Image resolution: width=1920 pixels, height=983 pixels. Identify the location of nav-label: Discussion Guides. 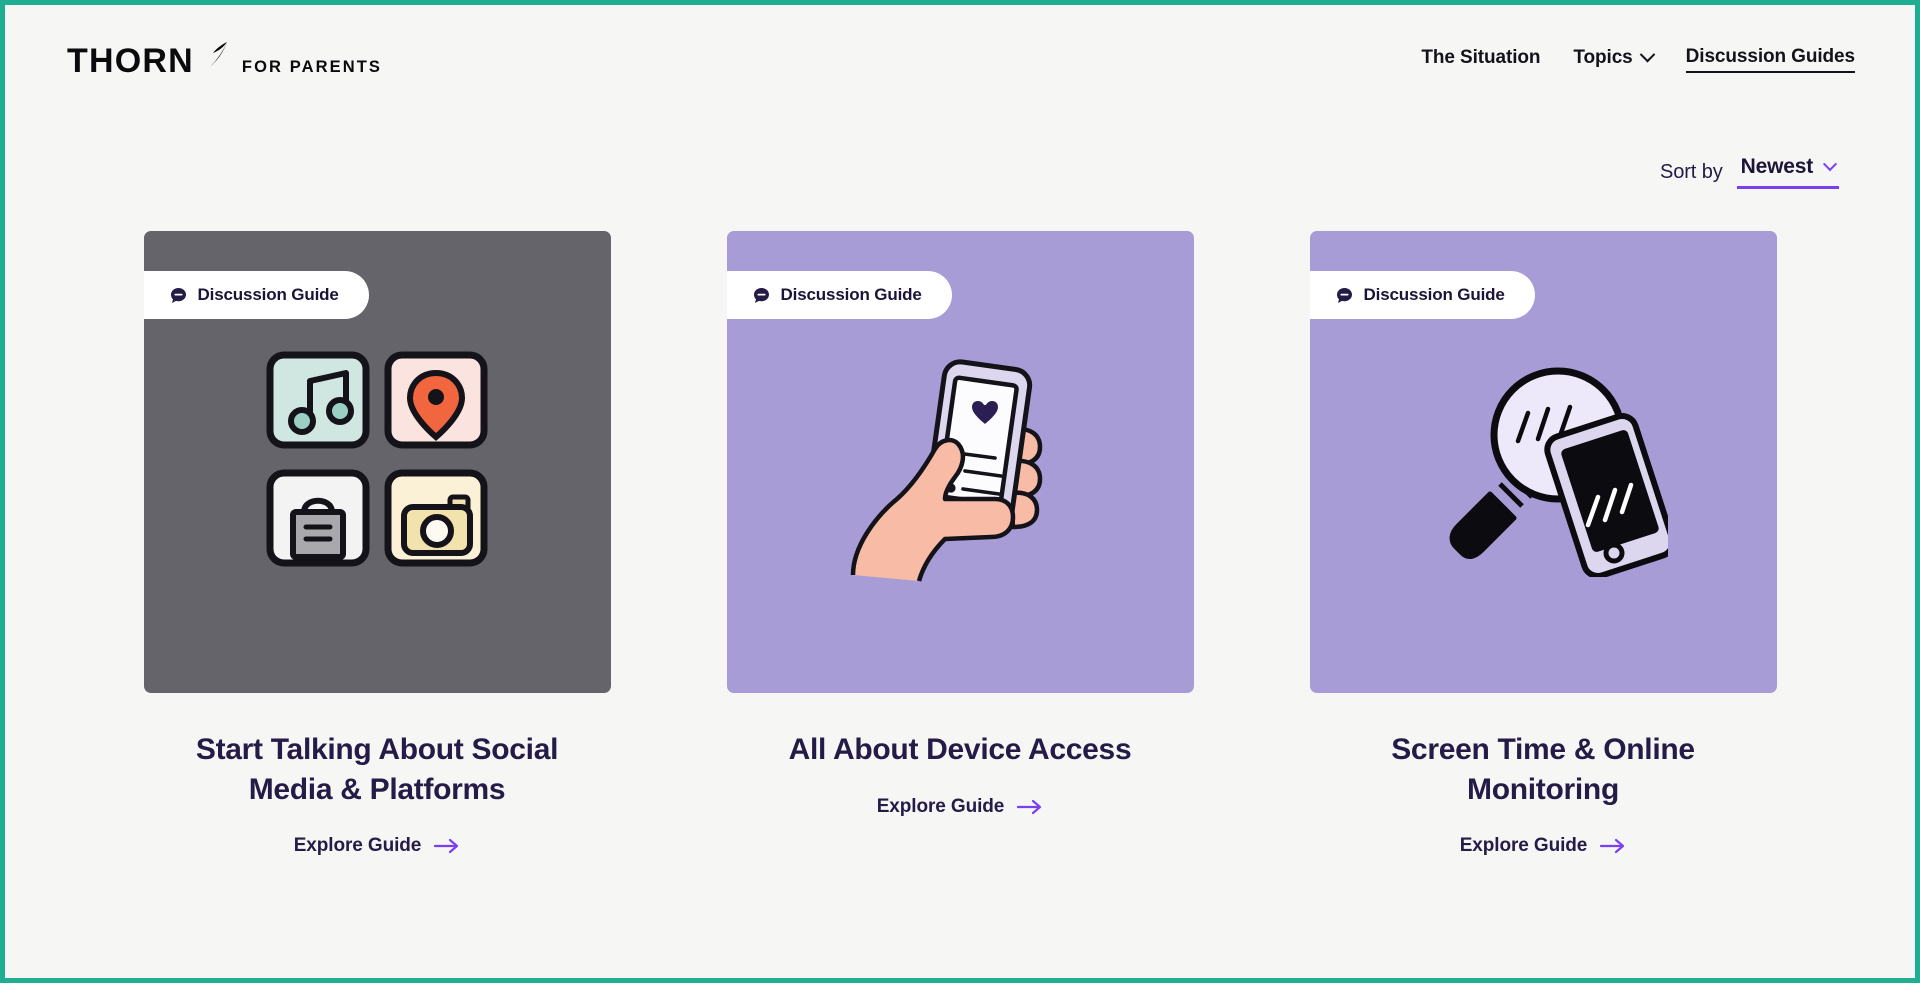
(1770, 56).